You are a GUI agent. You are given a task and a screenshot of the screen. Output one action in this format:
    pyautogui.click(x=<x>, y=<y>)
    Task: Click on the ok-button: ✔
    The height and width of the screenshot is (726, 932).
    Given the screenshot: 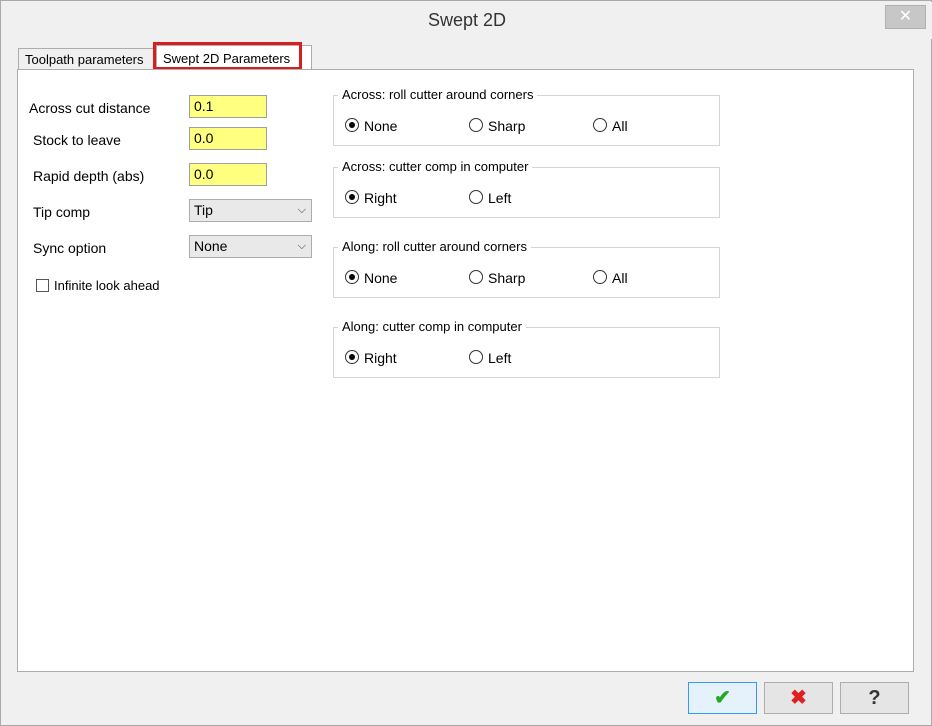 What is the action you would take?
    pyautogui.click(x=722, y=698)
    